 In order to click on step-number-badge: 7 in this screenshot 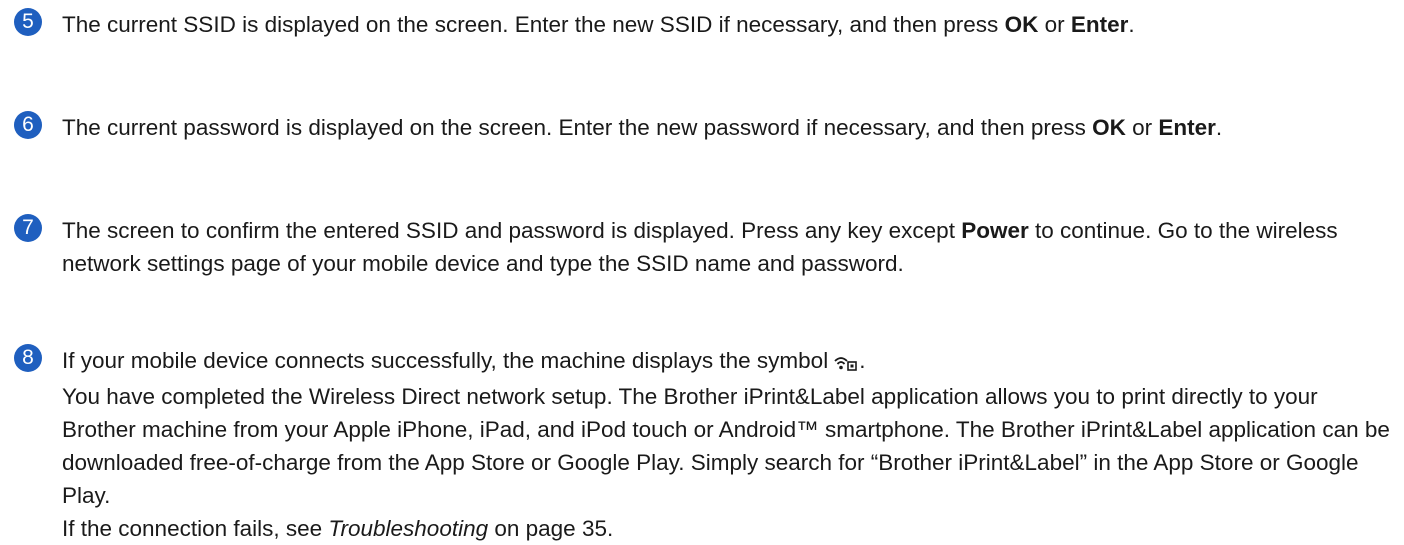, I will do `click(28, 228)`.